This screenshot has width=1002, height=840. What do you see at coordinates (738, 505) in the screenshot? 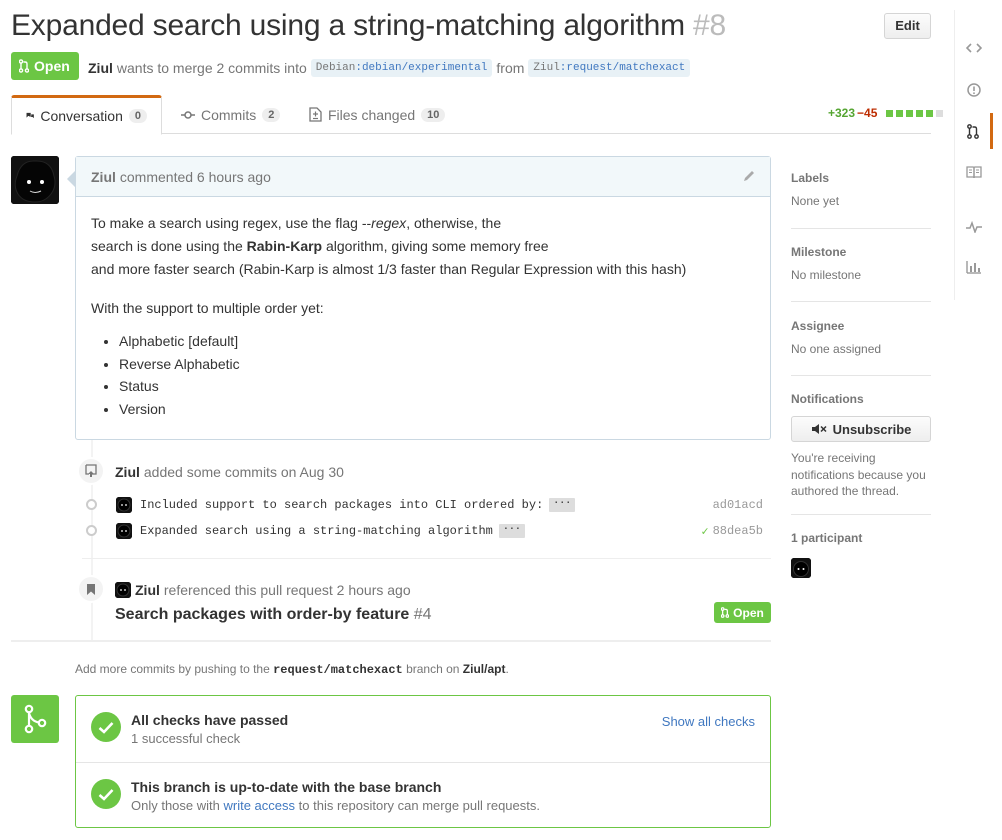
I see `commit-sha: ad01acd` at bounding box center [738, 505].